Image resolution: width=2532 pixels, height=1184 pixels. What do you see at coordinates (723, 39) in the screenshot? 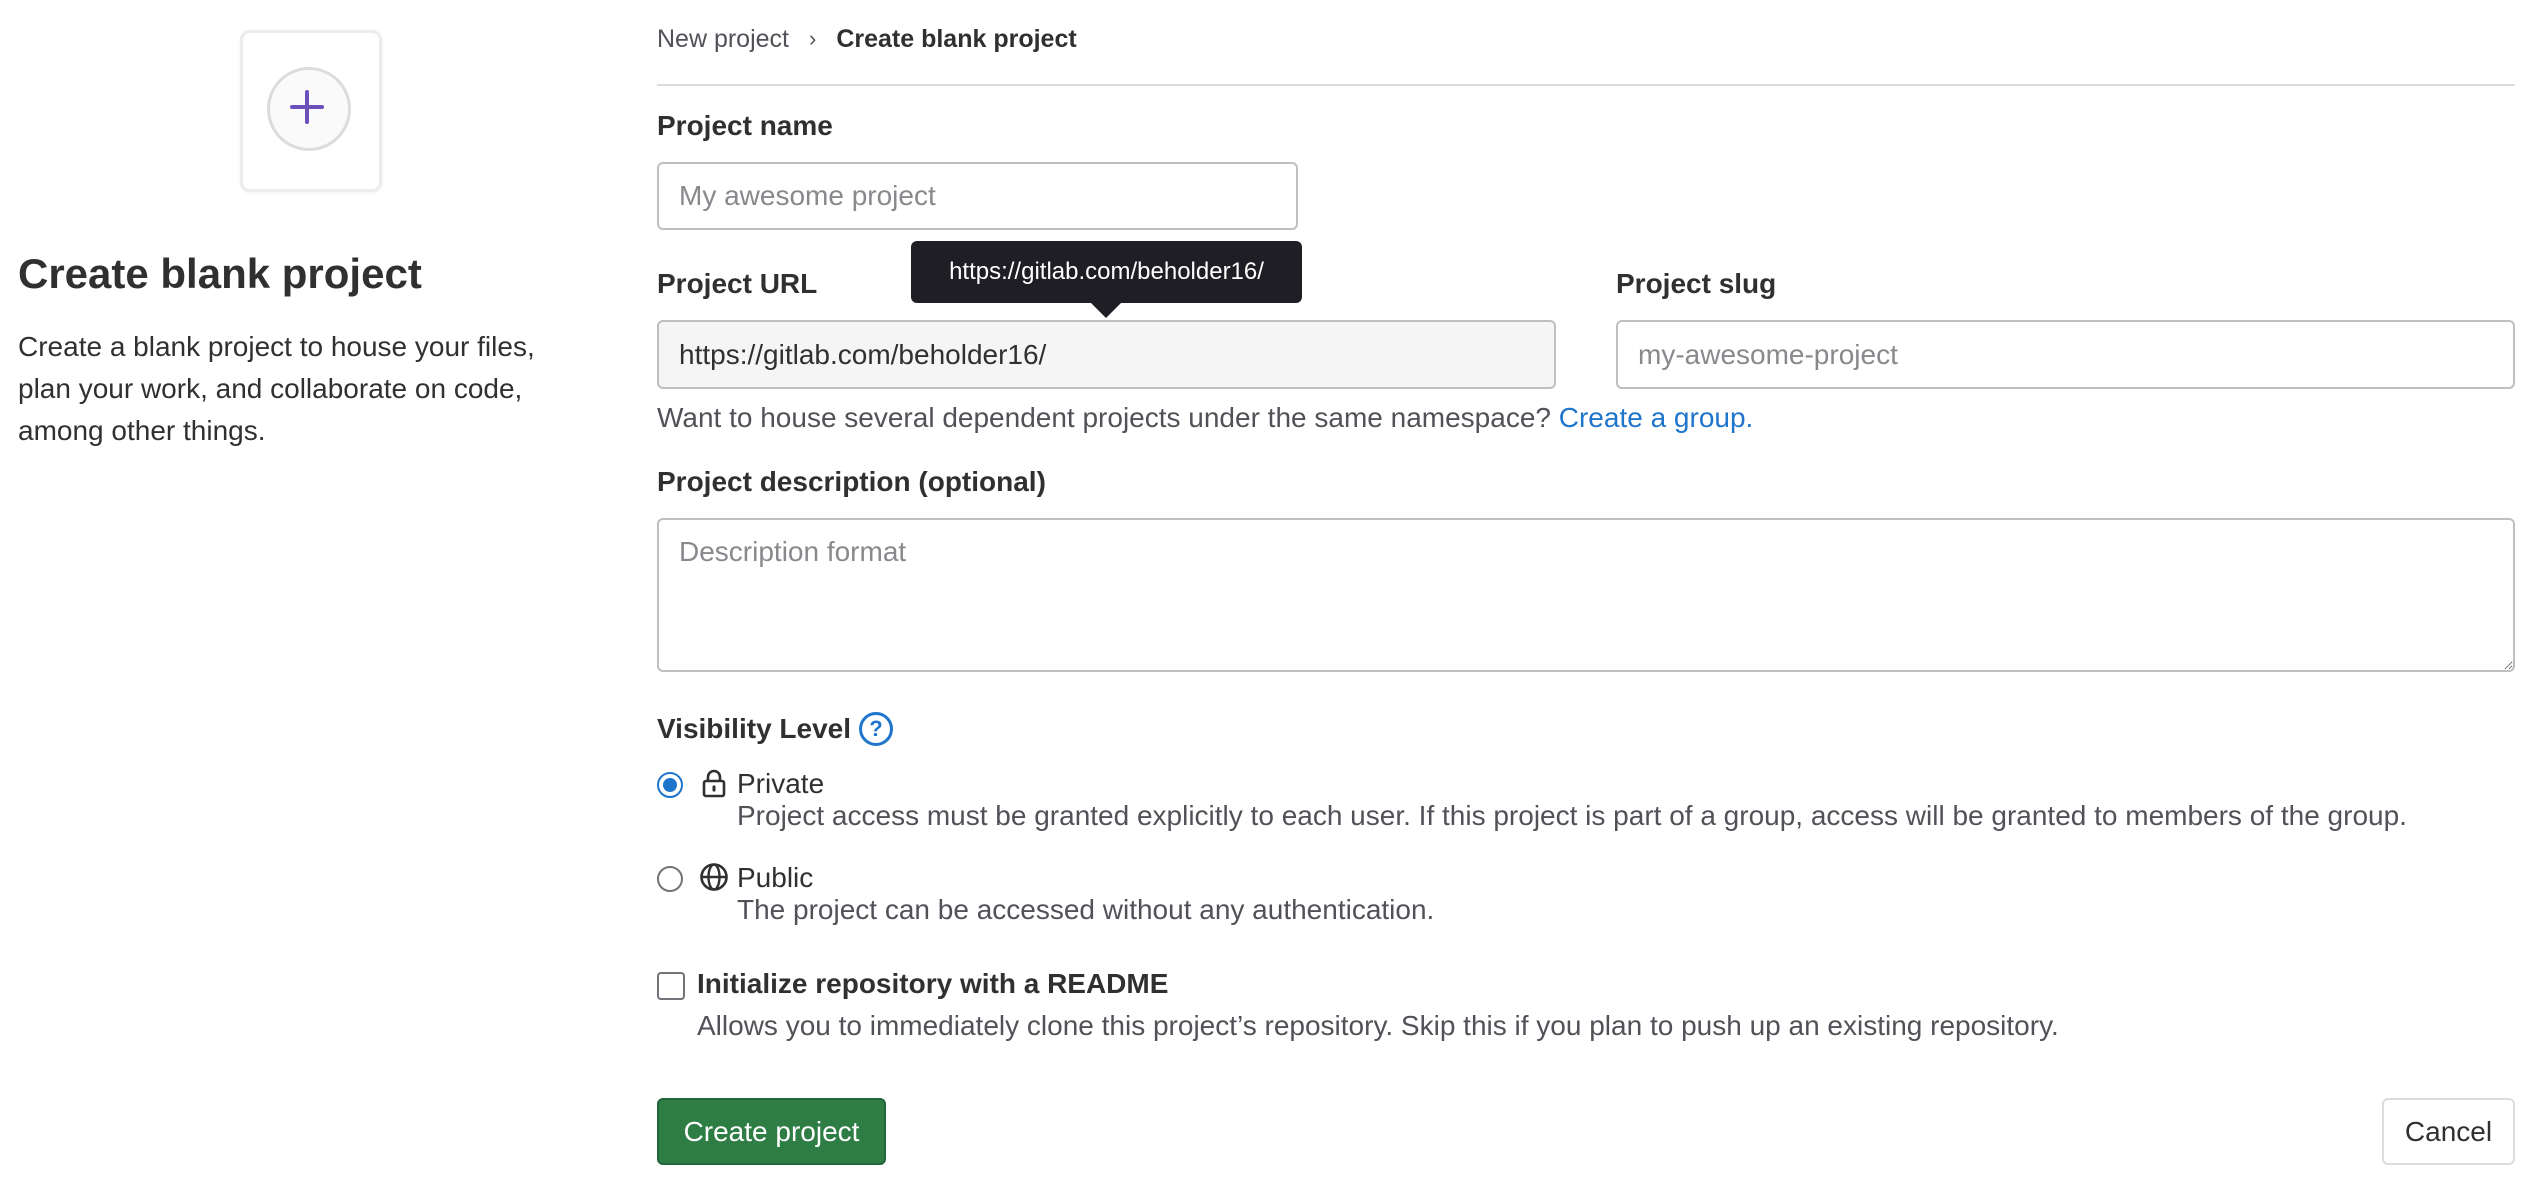
I see `breadcrumb-new-project: New project` at bounding box center [723, 39].